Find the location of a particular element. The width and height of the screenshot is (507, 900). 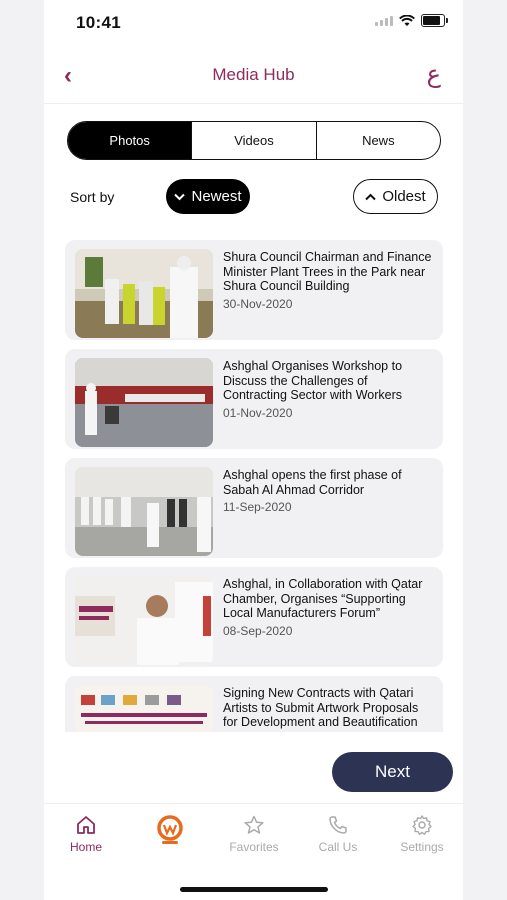

language-toggle-button: ع is located at coordinates (434, 74).